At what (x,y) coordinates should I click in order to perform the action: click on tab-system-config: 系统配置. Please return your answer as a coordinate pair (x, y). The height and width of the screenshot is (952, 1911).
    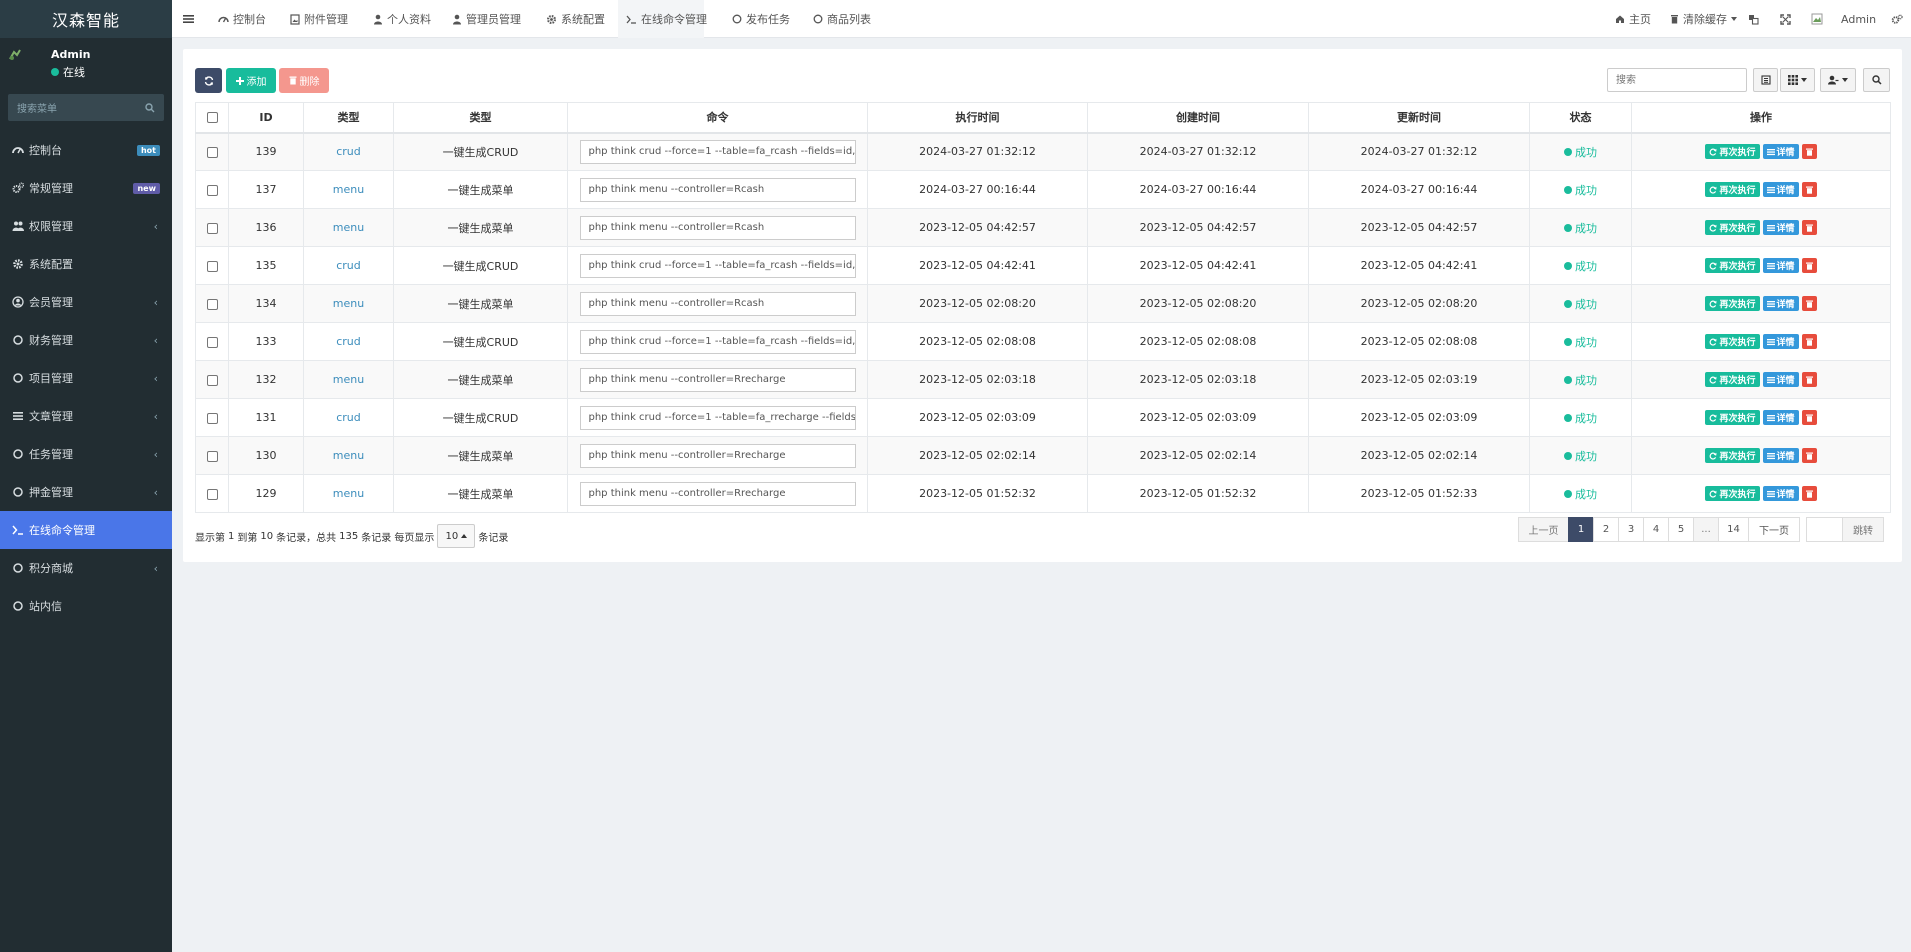
    Looking at the image, I should click on (575, 19).